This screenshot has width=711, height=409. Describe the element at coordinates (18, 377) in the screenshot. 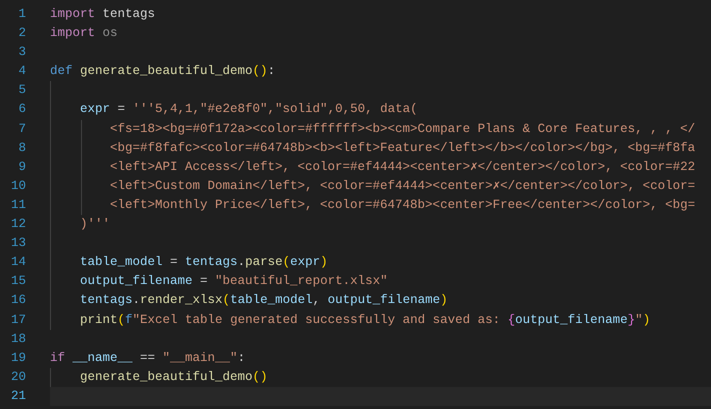

I see `line-number: 20` at that location.